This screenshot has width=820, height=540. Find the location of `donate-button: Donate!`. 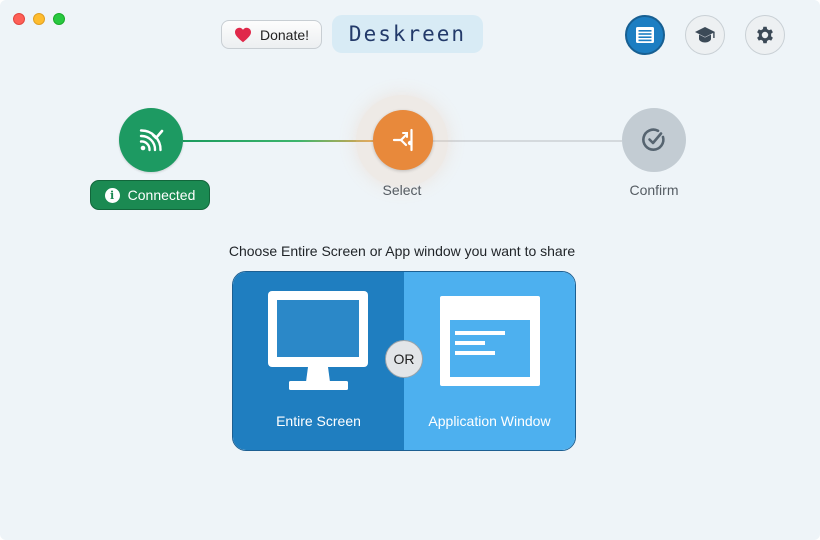

donate-button: Donate! is located at coordinates (271, 34).